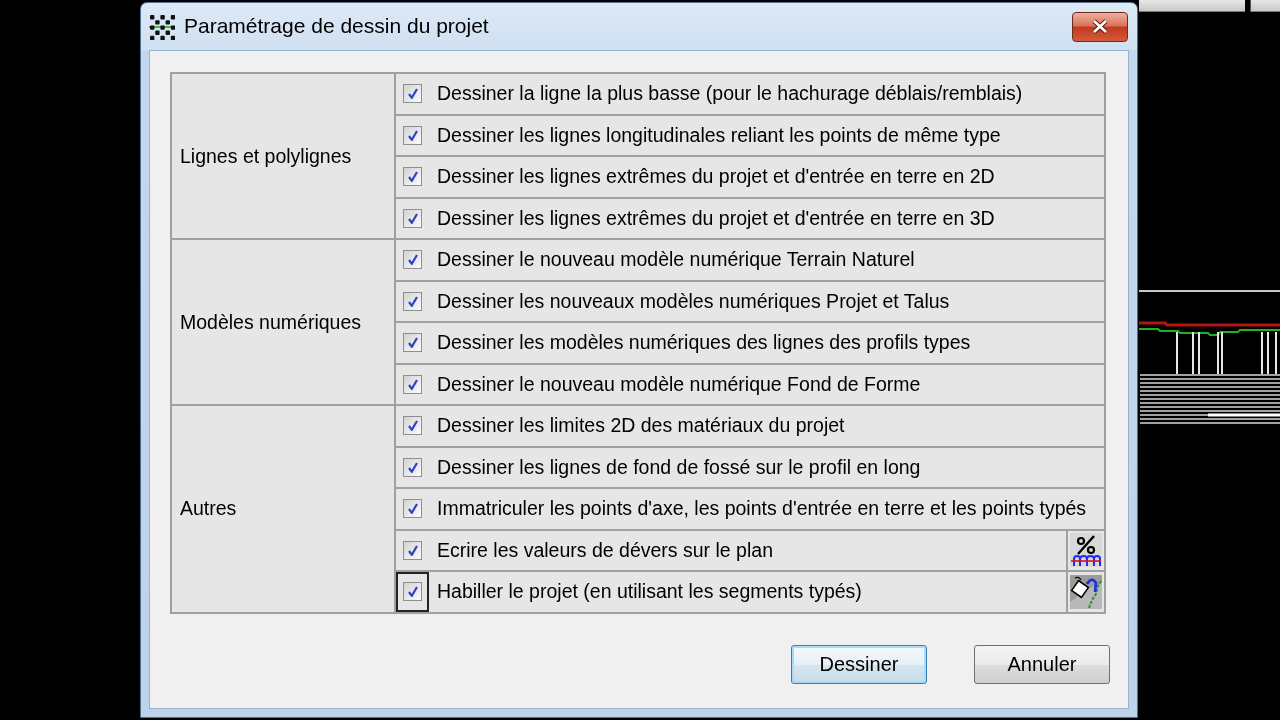 The height and width of the screenshot is (720, 1280). What do you see at coordinates (762, 509) in the screenshot?
I see `option-label: Immatriculer les points d'axe, les points d'entrée en terre et les points typés` at bounding box center [762, 509].